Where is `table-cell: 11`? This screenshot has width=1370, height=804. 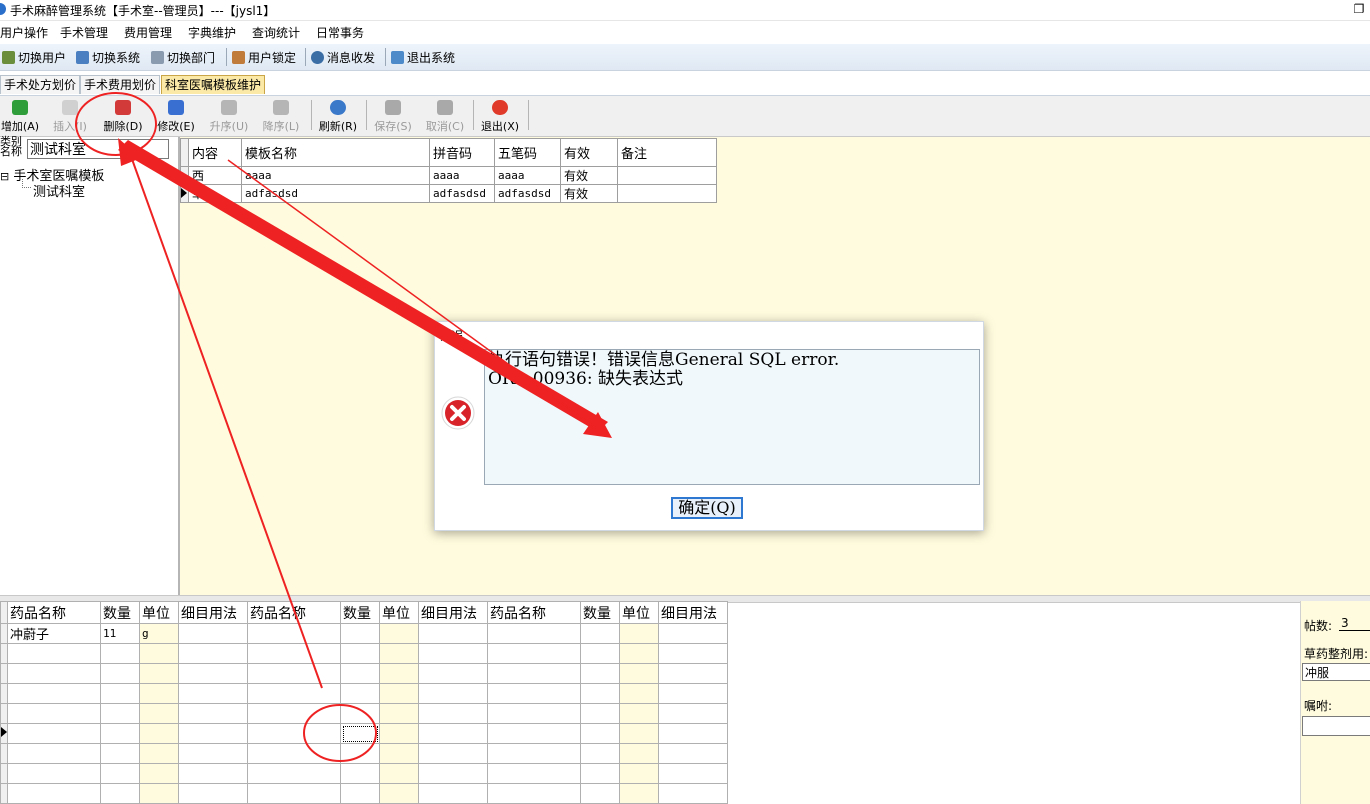 table-cell: 11 is located at coordinates (120, 633).